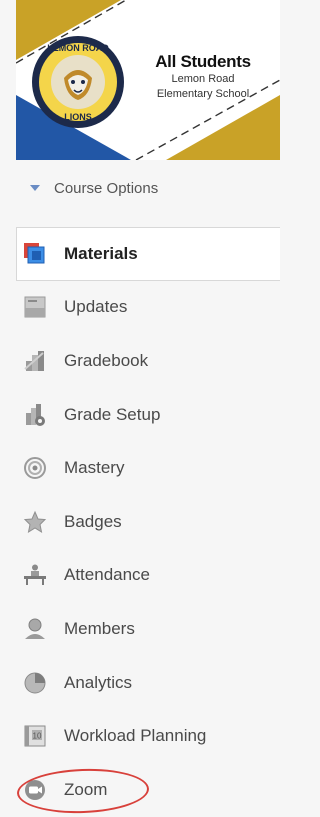  Describe the element at coordinates (140, 629) in the screenshot. I see `nav-item-members: Members` at that location.